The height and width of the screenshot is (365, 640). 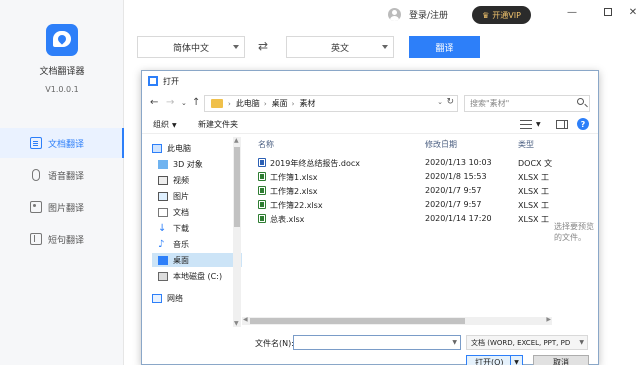 What do you see at coordinates (456, 176) in the screenshot?
I see `file-modified: 2020/1/8 15:53` at bounding box center [456, 176].